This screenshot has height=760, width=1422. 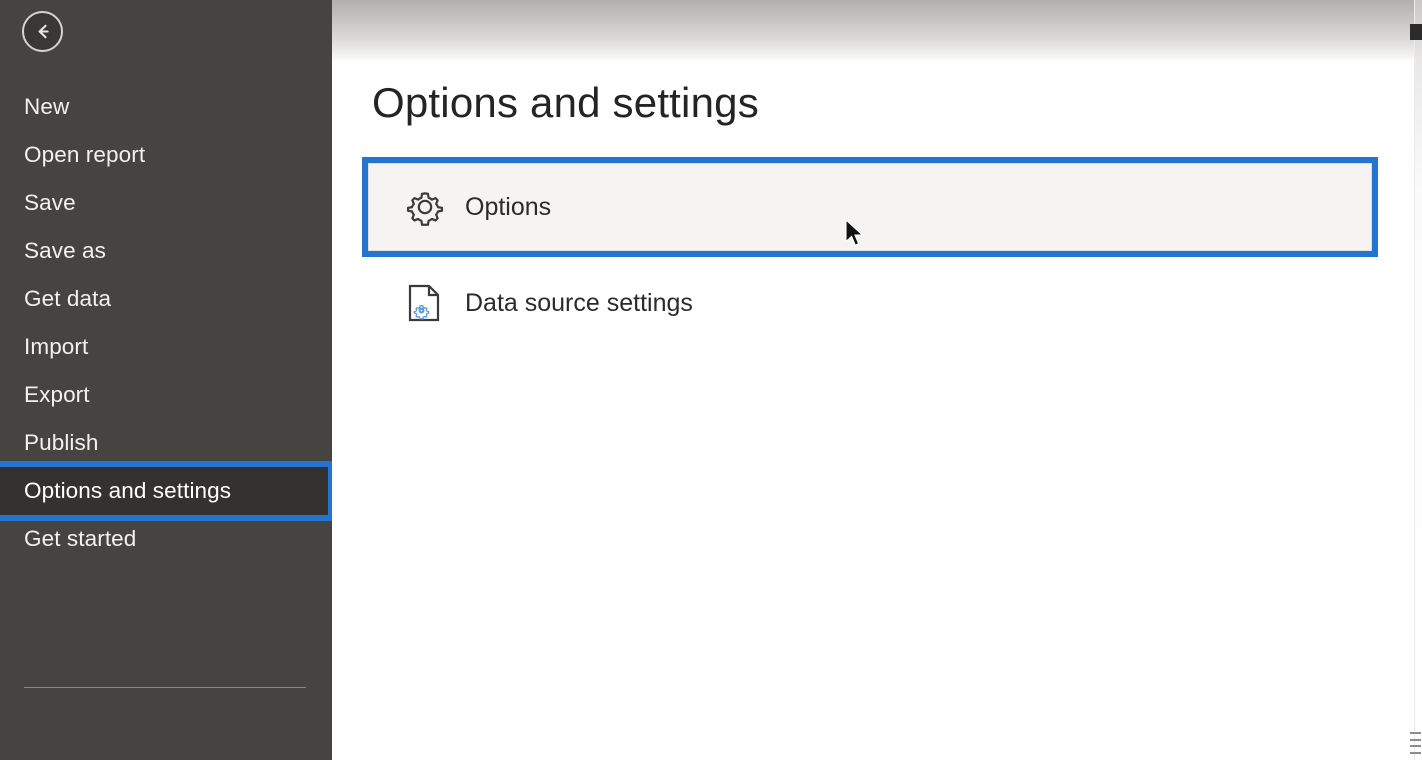 What do you see at coordinates (166, 347) in the screenshot?
I see `sidebar-item-import: Import` at bounding box center [166, 347].